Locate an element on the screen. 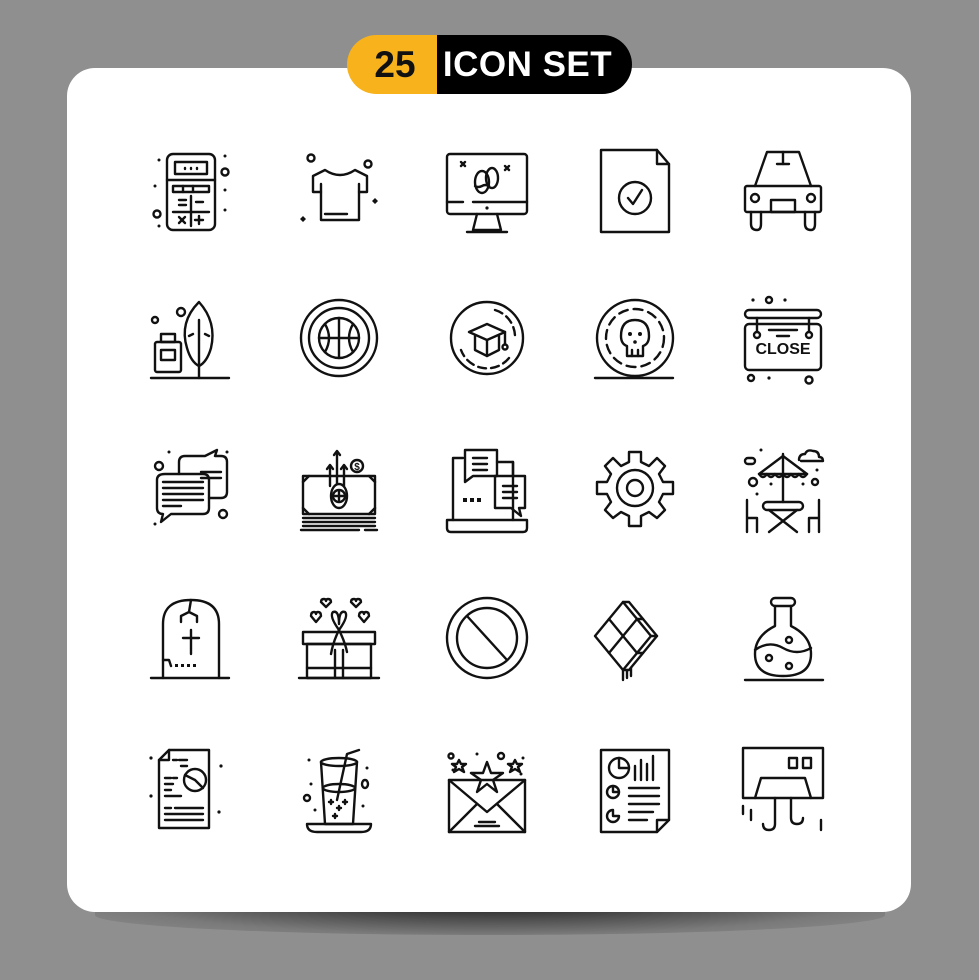 The height and width of the screenshot is (980, 979). calculator-icon is located at coordinates (191, 190).